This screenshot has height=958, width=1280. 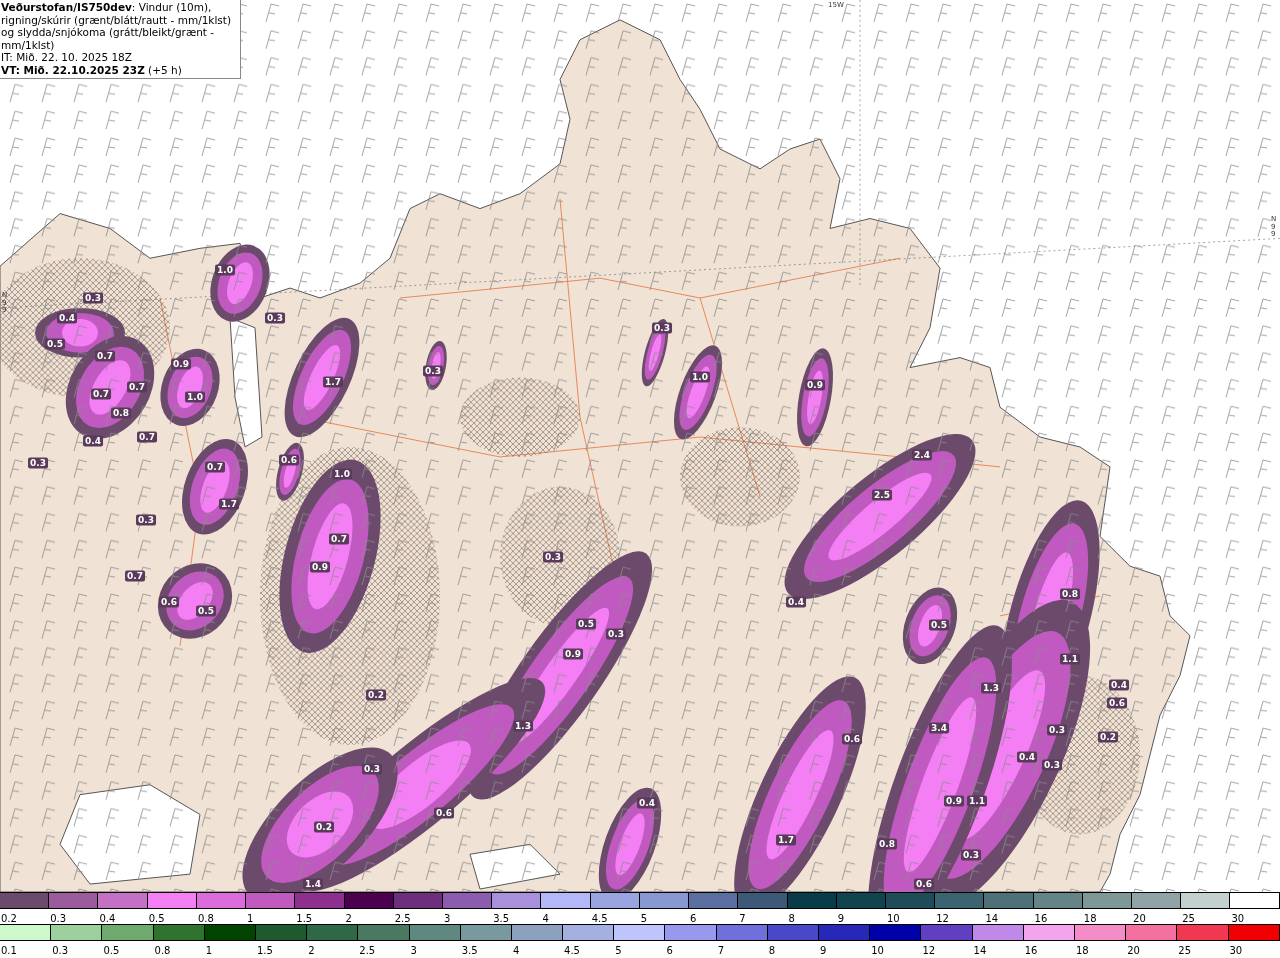 I want to click on legend-label: 3.5, so click(x=501, y=918).